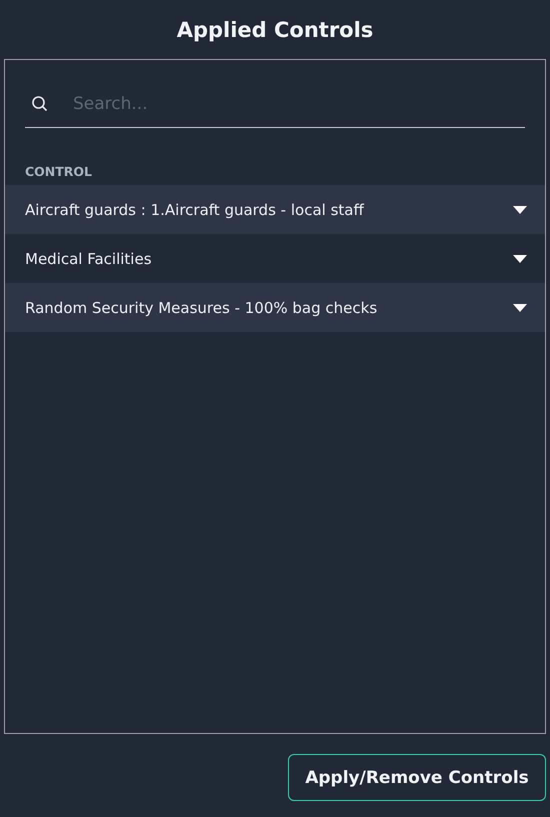  What do you see at coordinates (201, 307) in the screenshot?
I see `control-label: Random Security Measures - 100% bag checks` at bounding box center [201, 307].